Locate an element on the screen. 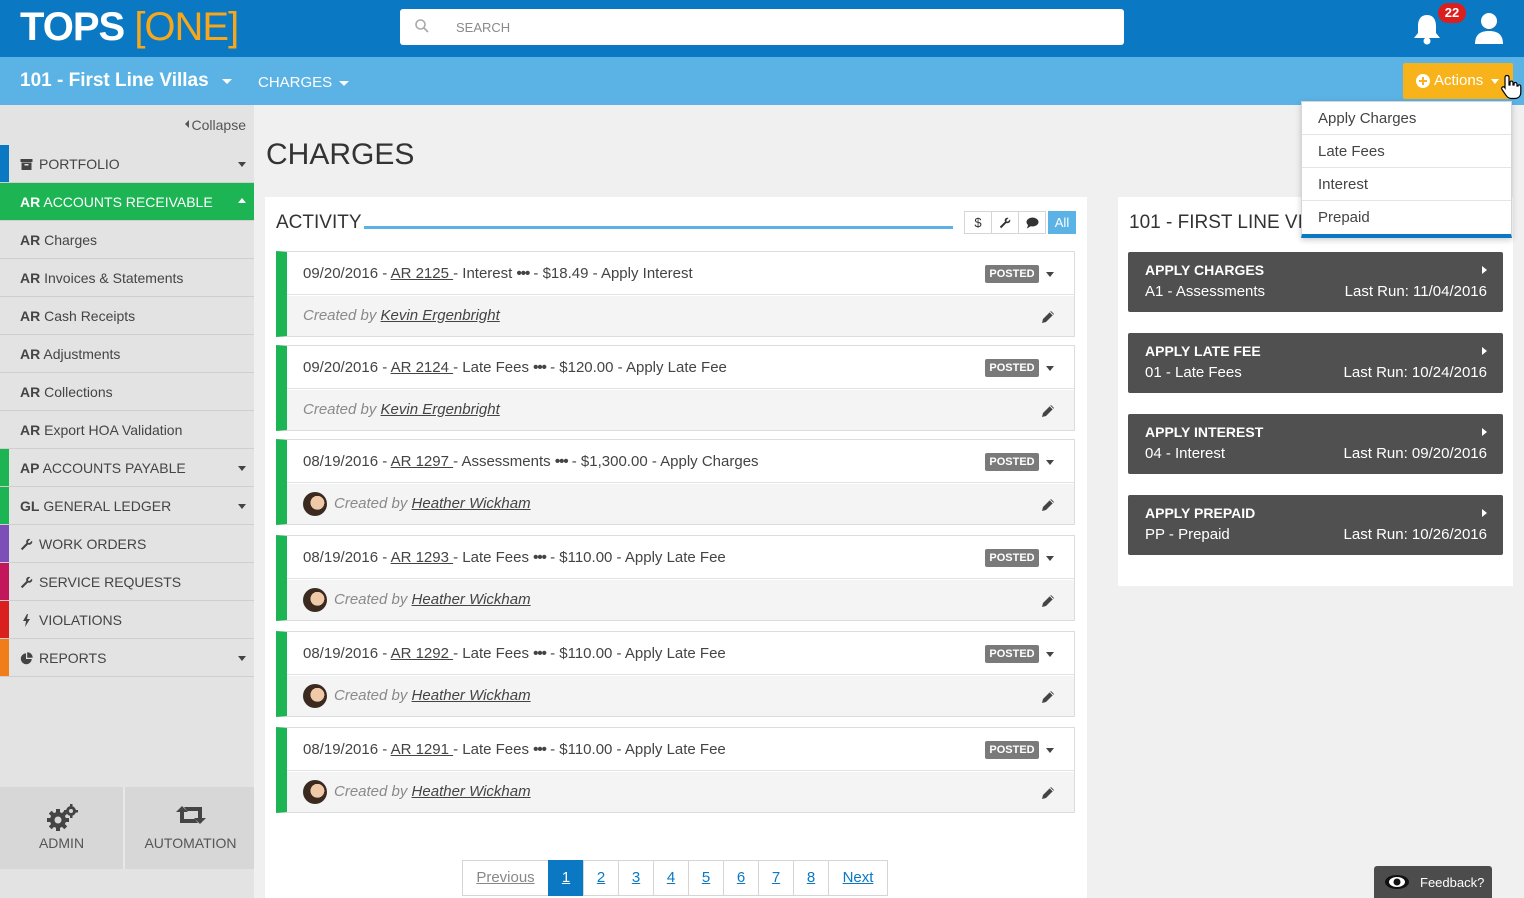 This screenshot has height=898, width=1524. status-badge: POSTED is located at coordinates (1012, 462).